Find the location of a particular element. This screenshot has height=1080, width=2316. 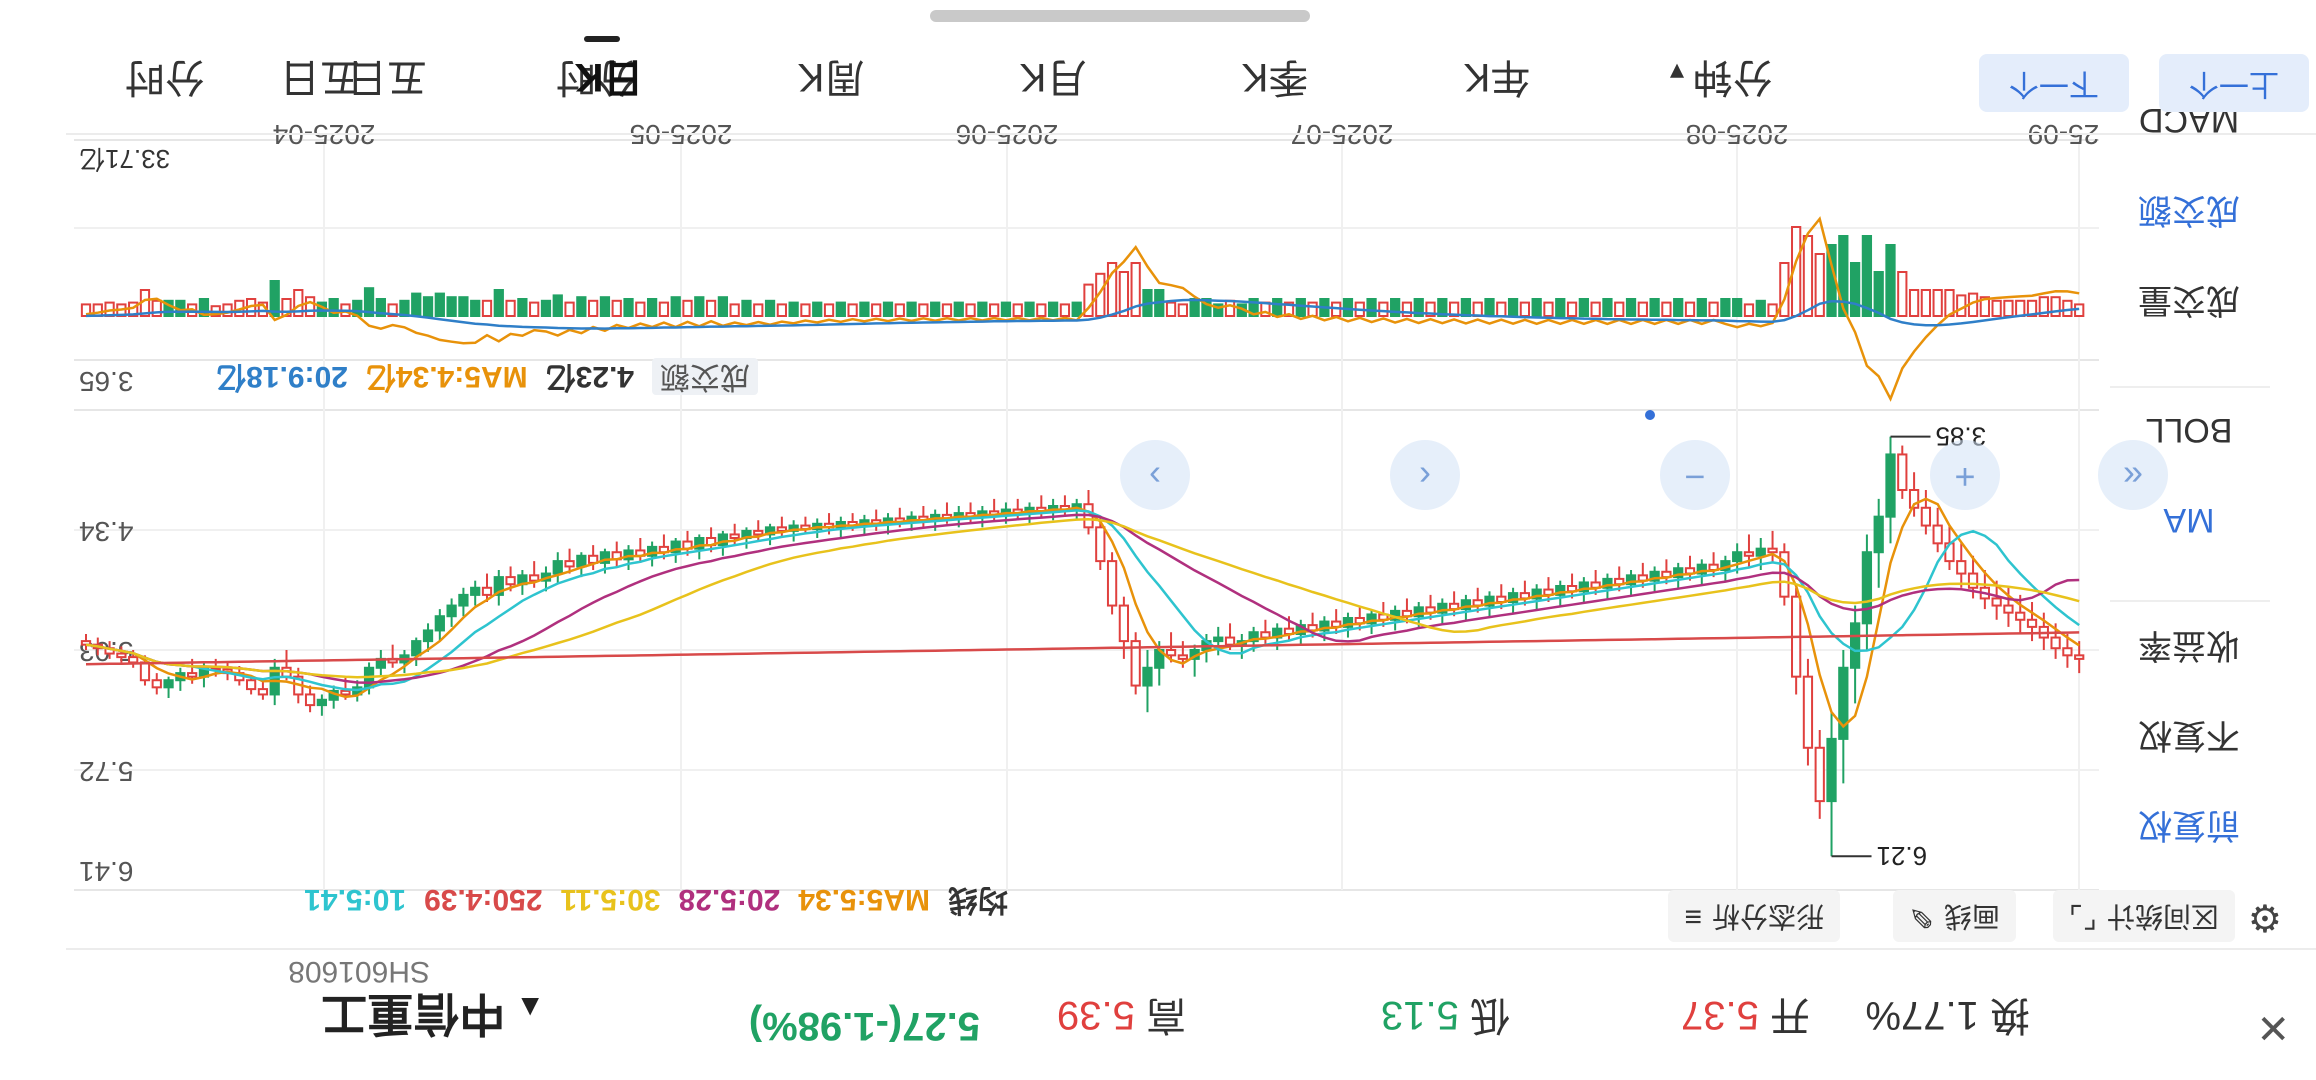

range-stats-button: 区间统计 ⌜⌟ is located at coordinates (2143, 916).